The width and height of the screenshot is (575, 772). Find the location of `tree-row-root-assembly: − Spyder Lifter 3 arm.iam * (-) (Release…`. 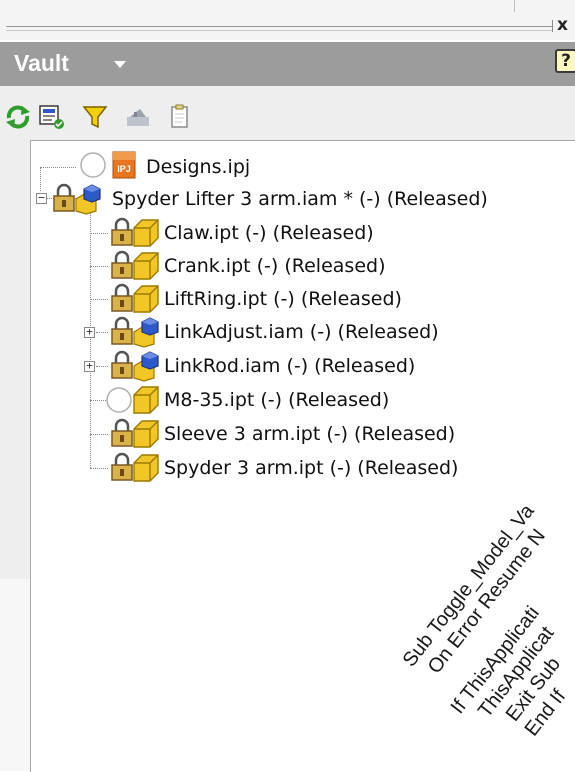

tree-row-root-assembly: − Spyder Lifter 3 arm.iam * (-) (Release… is located at coordinates (302, 199).